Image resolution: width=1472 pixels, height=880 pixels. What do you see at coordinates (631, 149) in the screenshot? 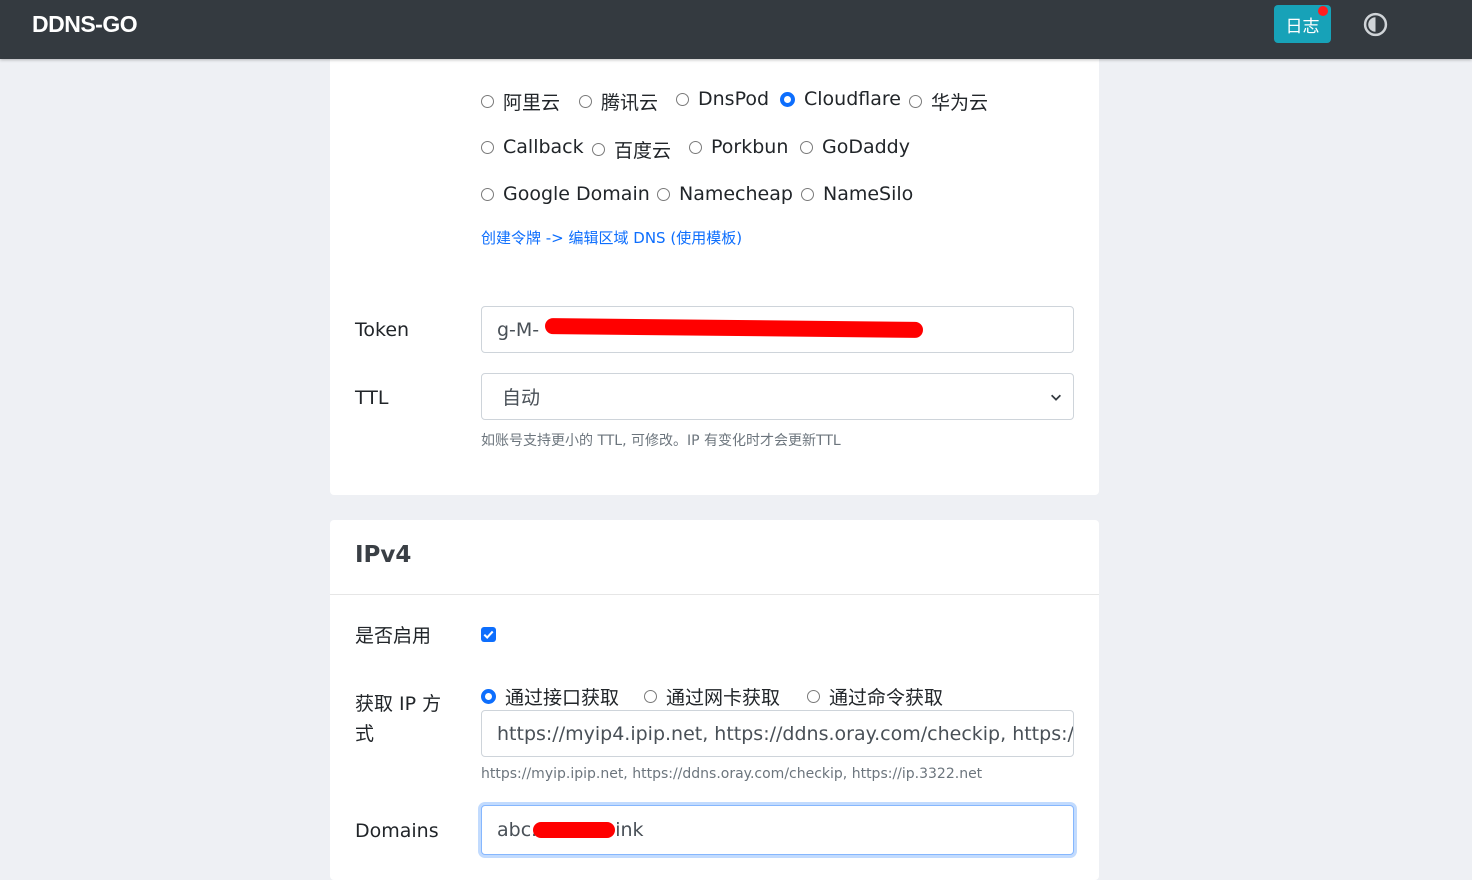
I see `provider-radio-baidu: 百度云` at bounding box center [631, 149].